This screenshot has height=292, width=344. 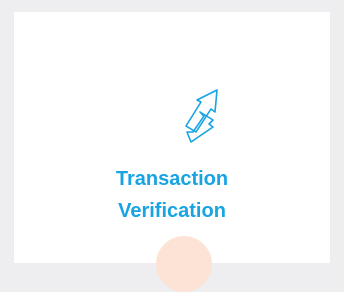 What do you see at coordinates (184, 264) in the screenshot?
I see `peek-circle` at bounding box center [184, 264].